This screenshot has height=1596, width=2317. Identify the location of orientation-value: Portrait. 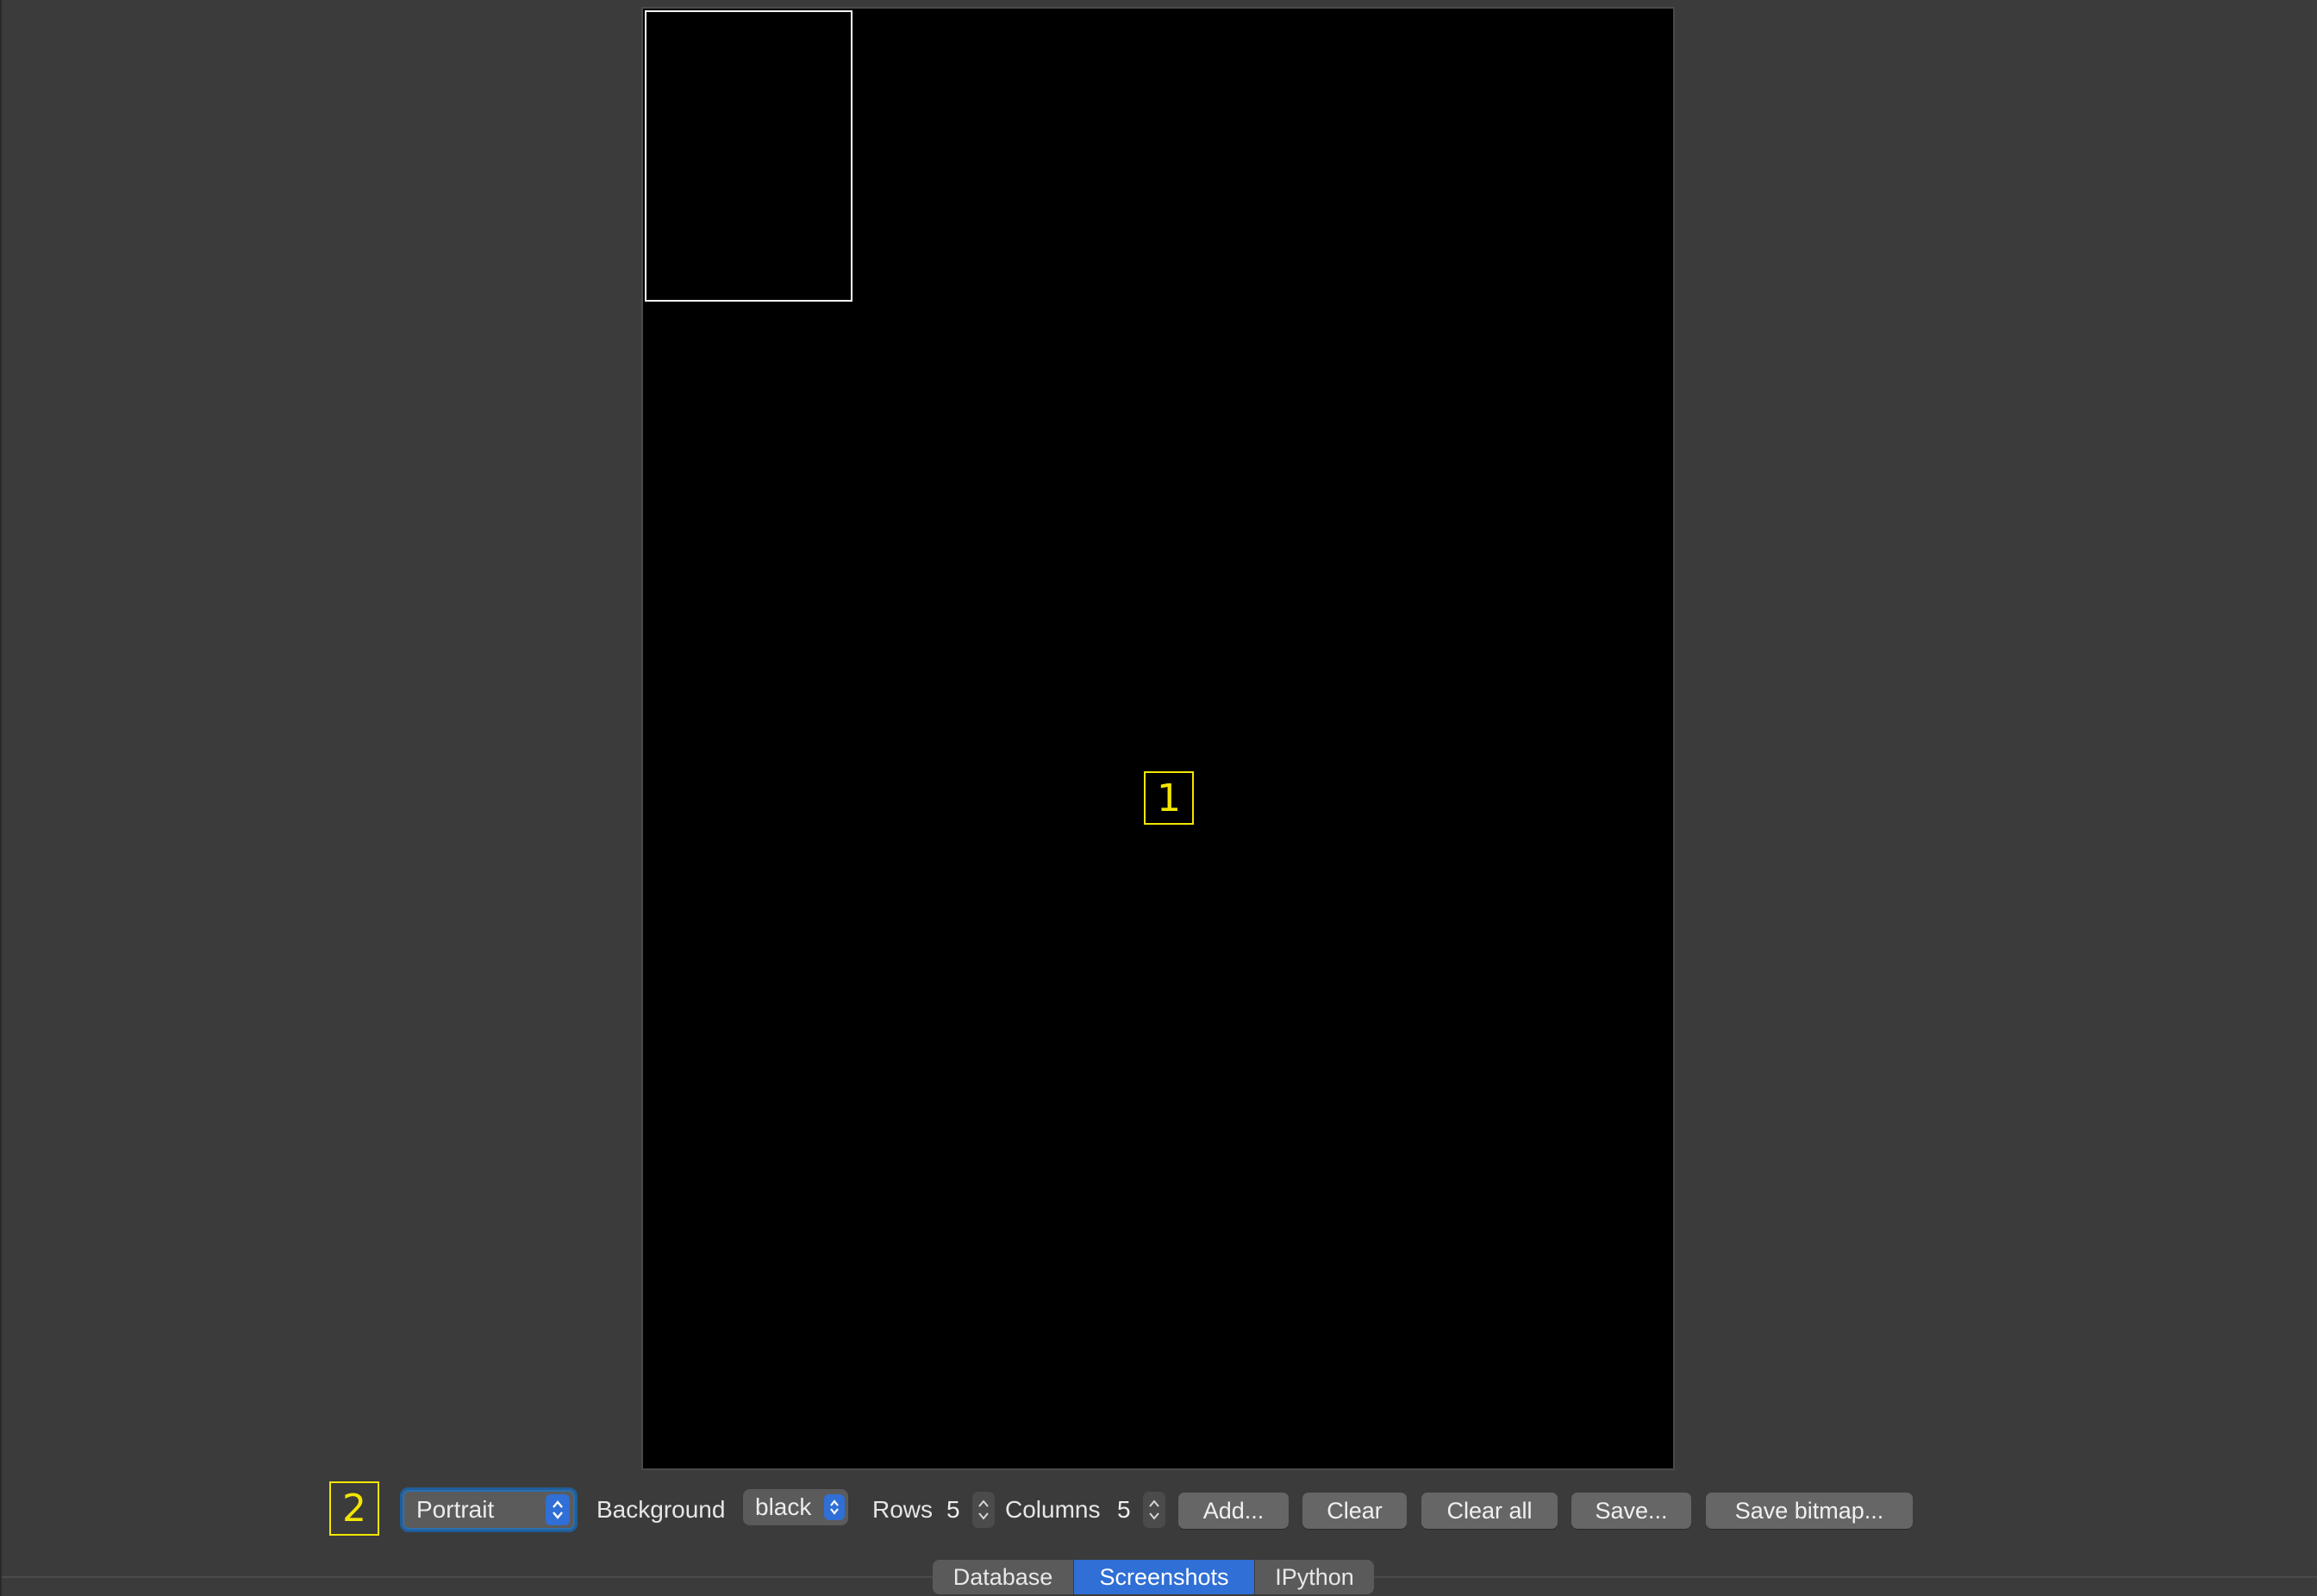
(455, 1509).